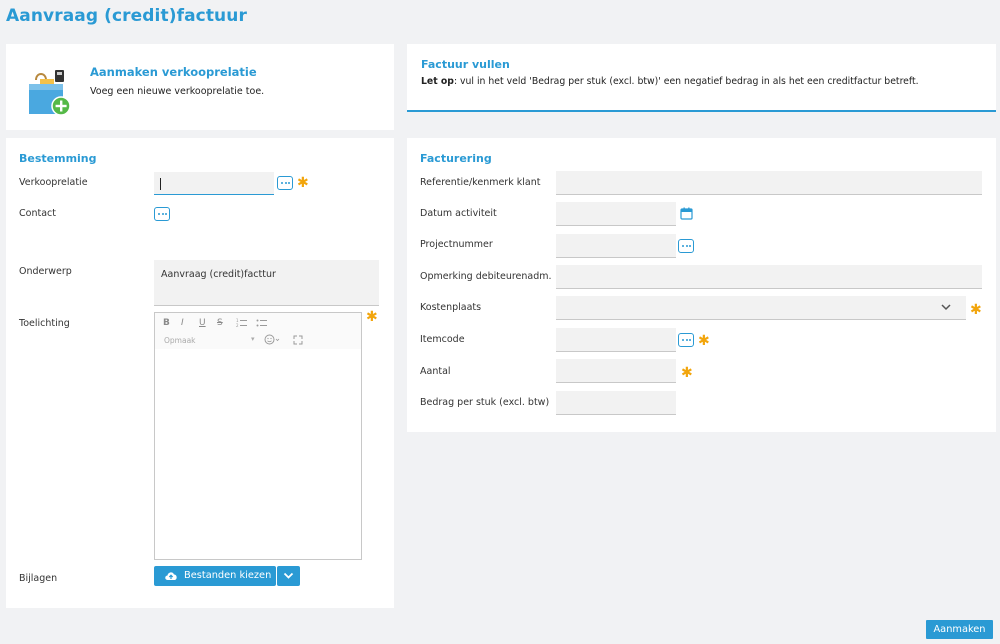  What do you see at coordinates (616, 246) in the screenshot?
I see `project-number-input` at bounding box center [616, 246].